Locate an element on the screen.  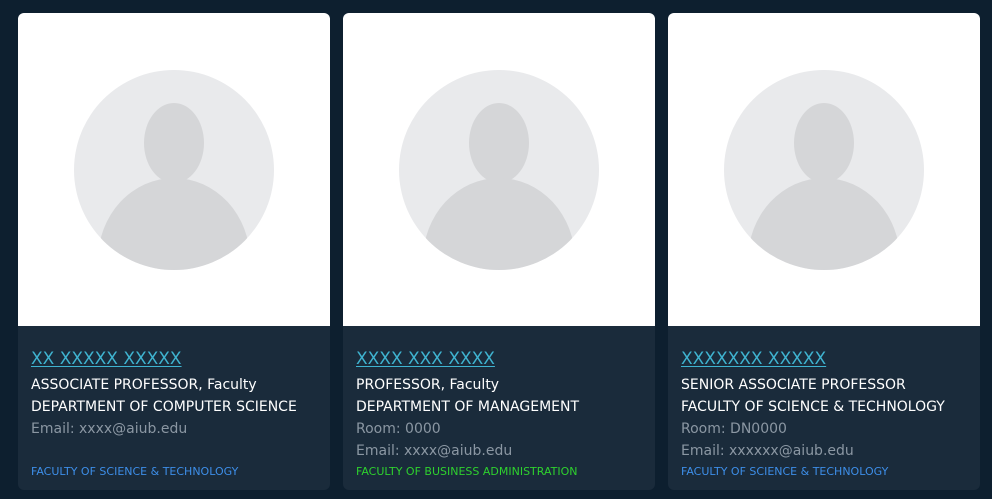
faculty-room: Room: 0000 is located at coordinates (398, 429).